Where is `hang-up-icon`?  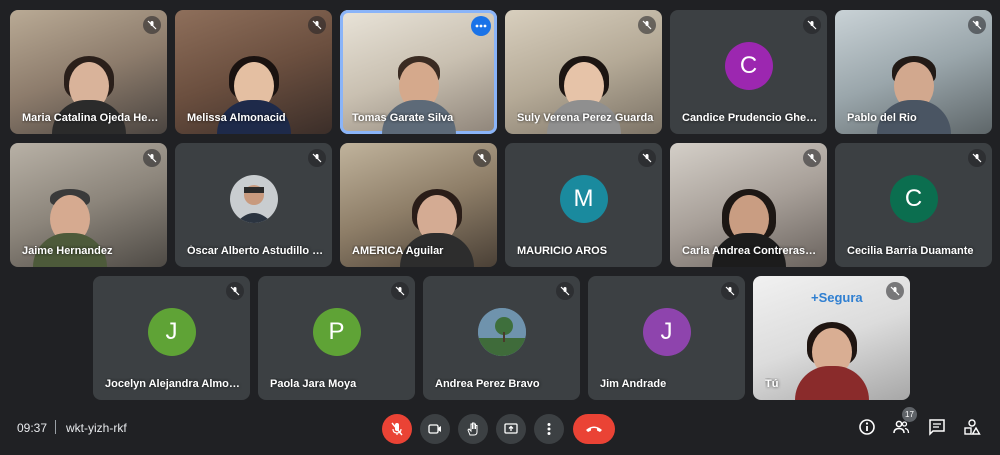 hang-up-icon is located at coordinates (594, 429).